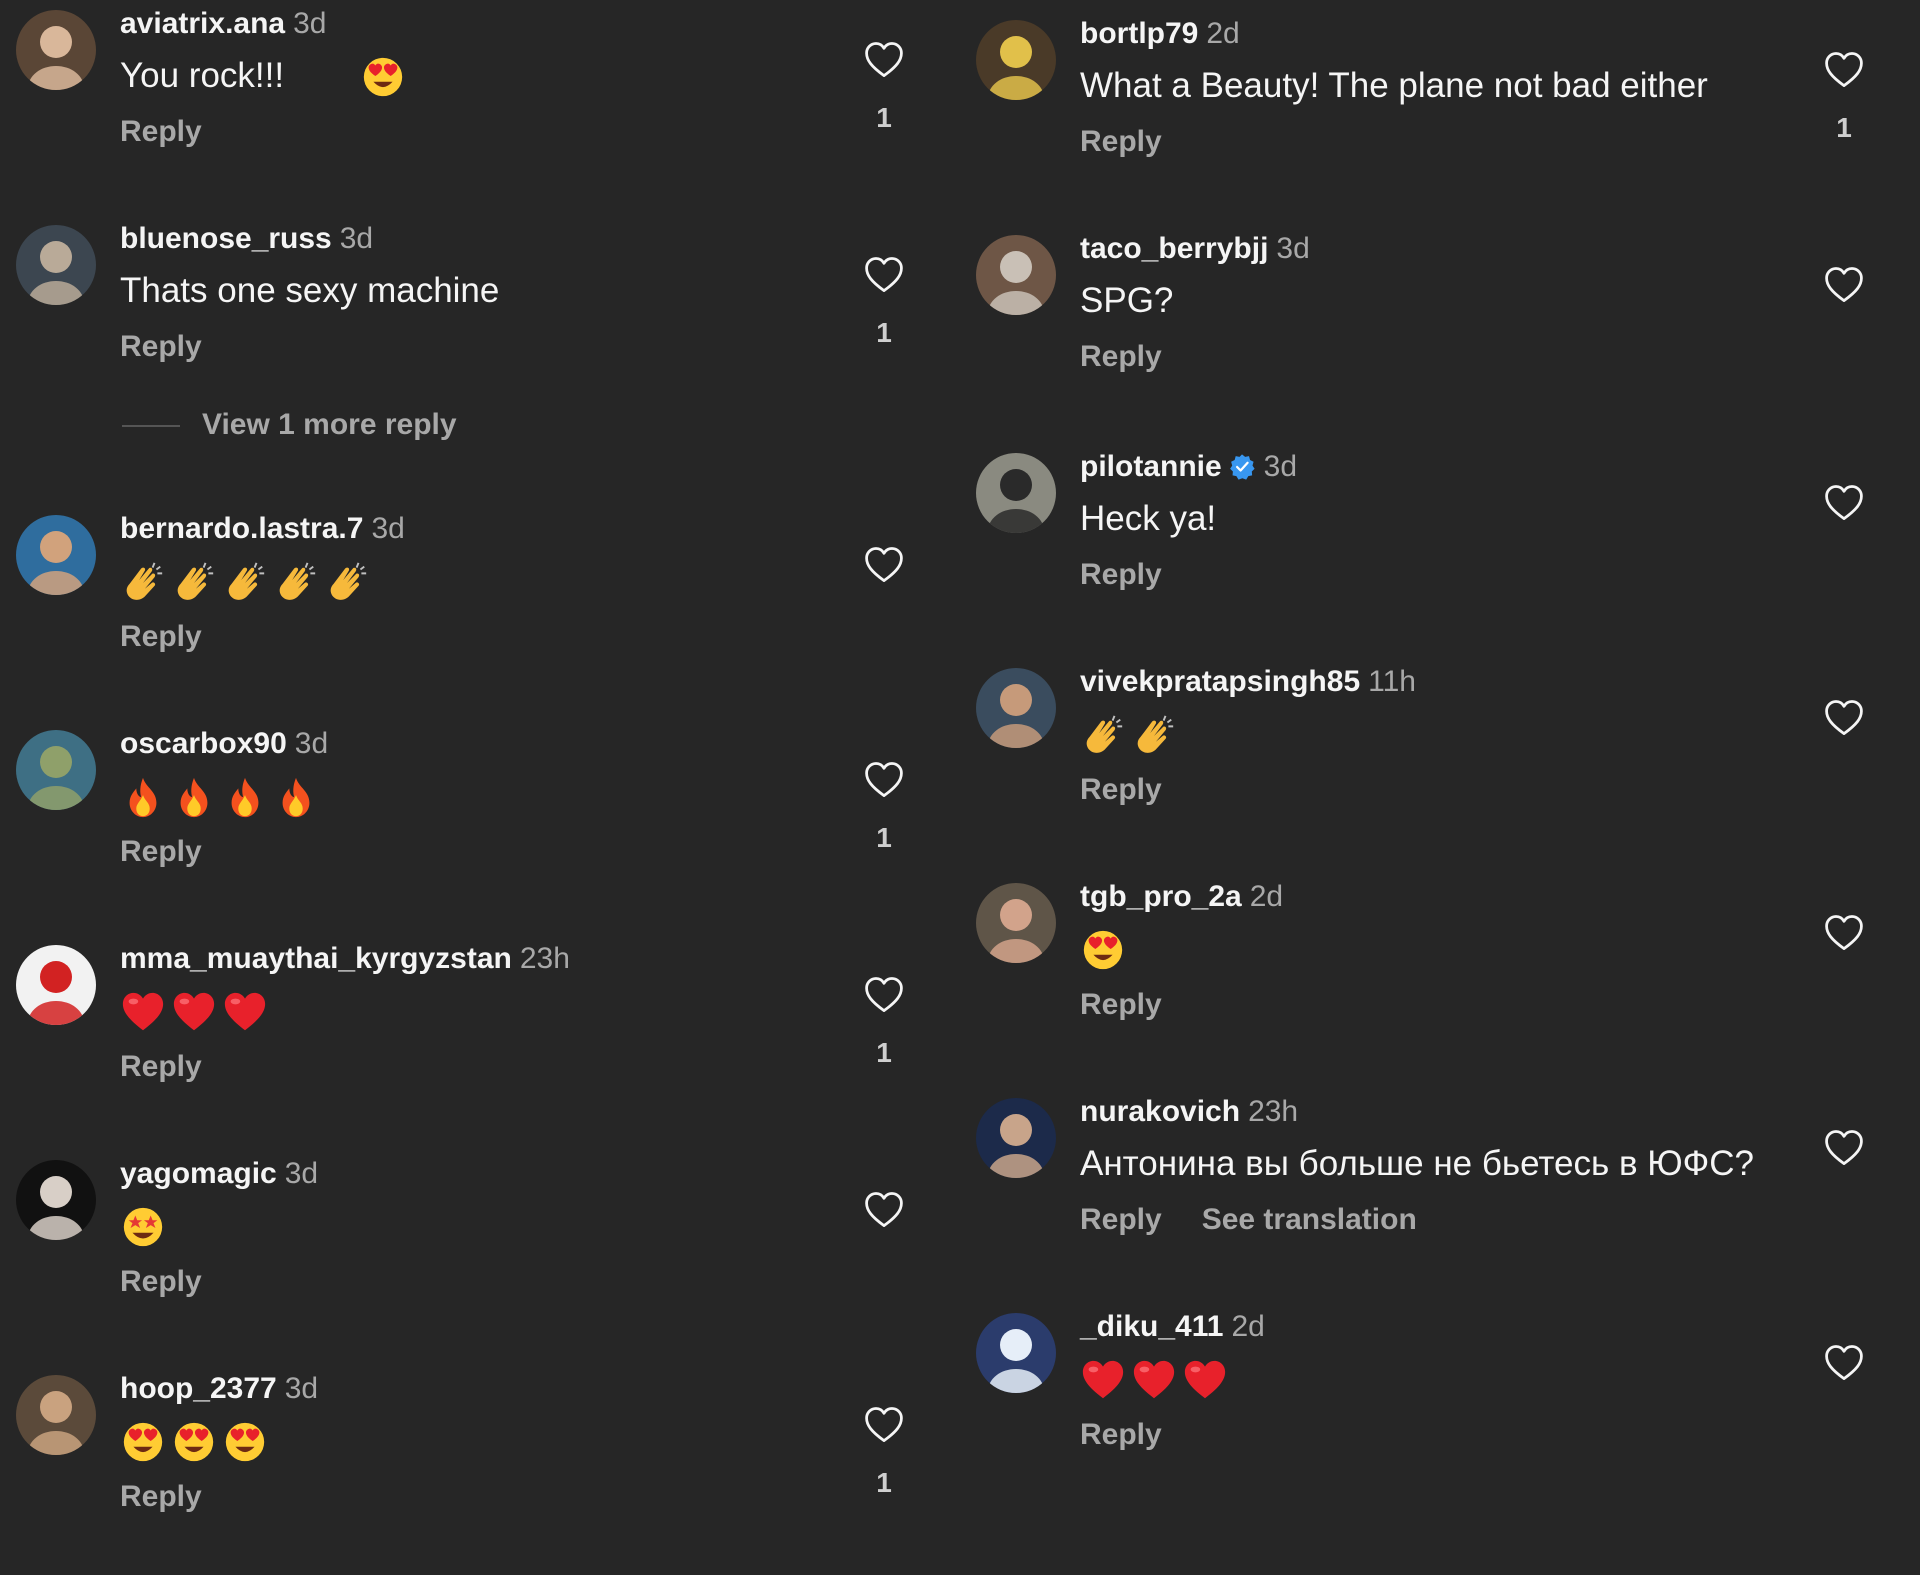  I want to click on username: taco_berrybjj, so click(1174, 248).